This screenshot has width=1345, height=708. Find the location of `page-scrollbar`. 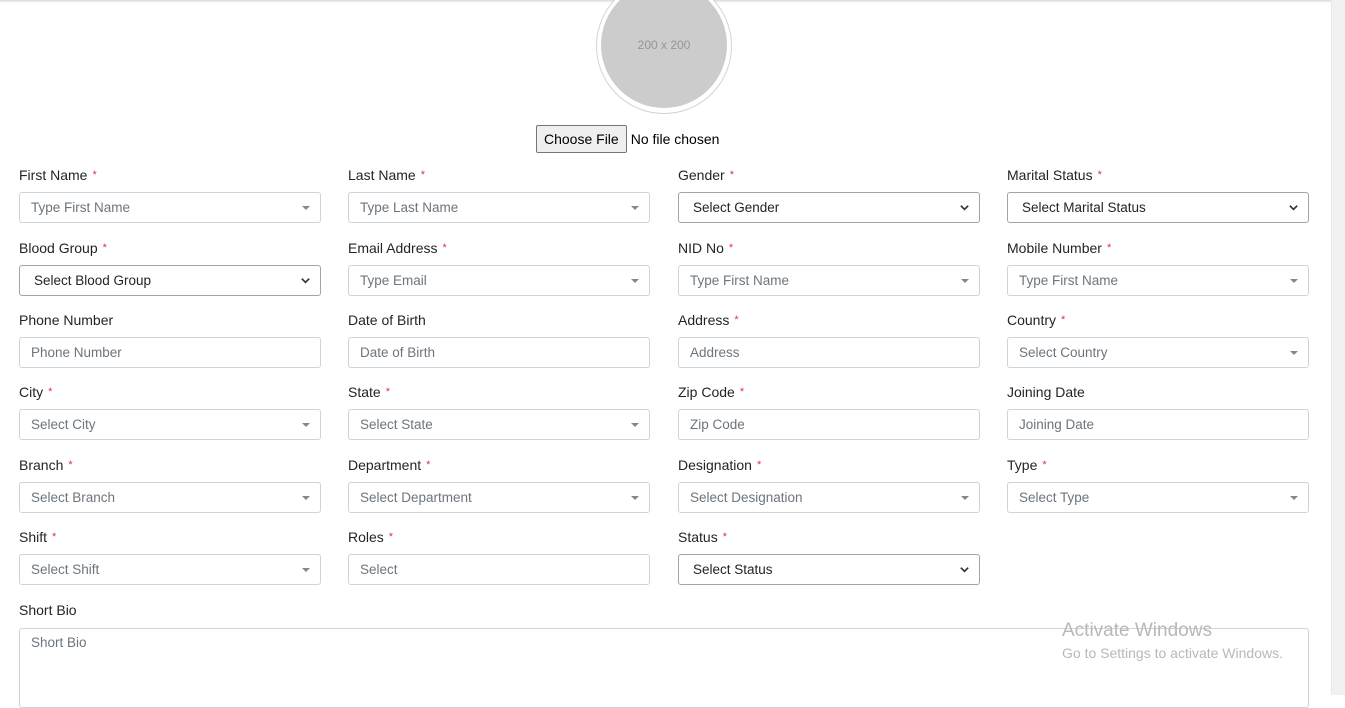

page-scrollbar is located at coordinates (1338, 347).